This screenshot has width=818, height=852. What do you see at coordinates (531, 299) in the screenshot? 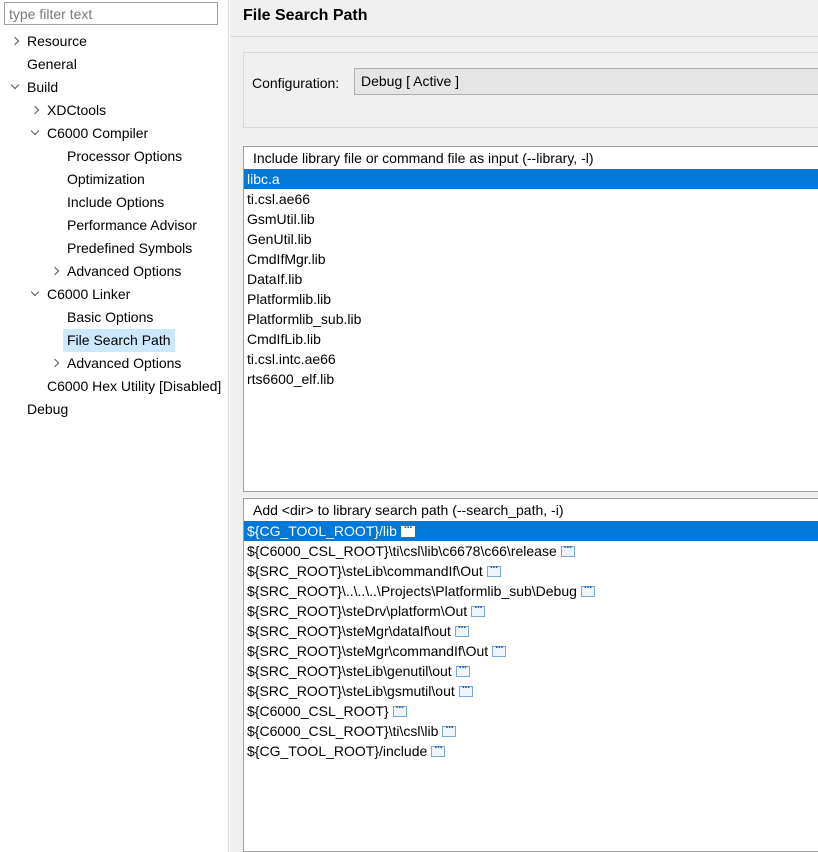
I see `library-list-item: Platformlib.lib` at bounding box center [531, 299].